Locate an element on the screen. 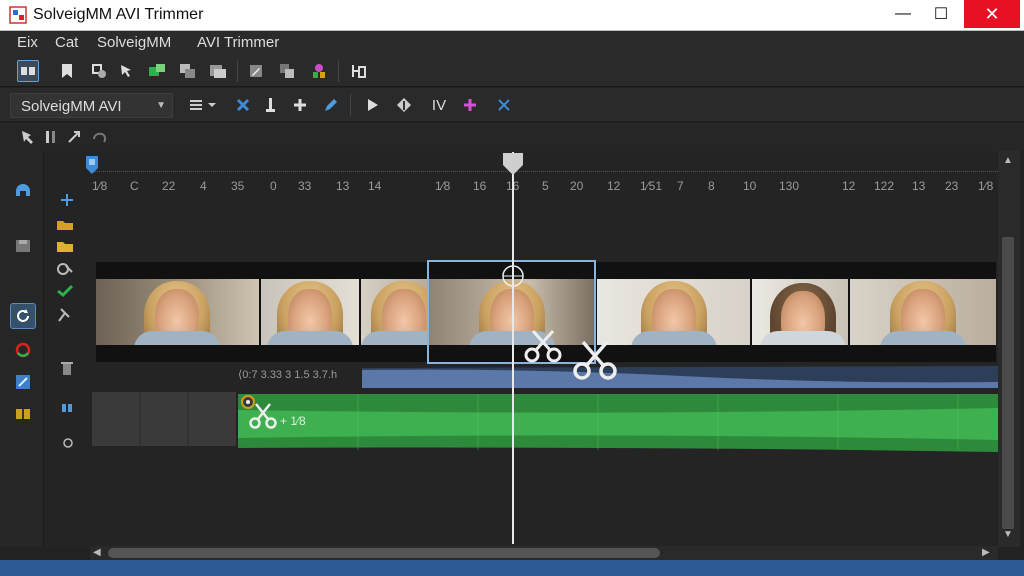  trash-icon is located at coordinates (67, 369).